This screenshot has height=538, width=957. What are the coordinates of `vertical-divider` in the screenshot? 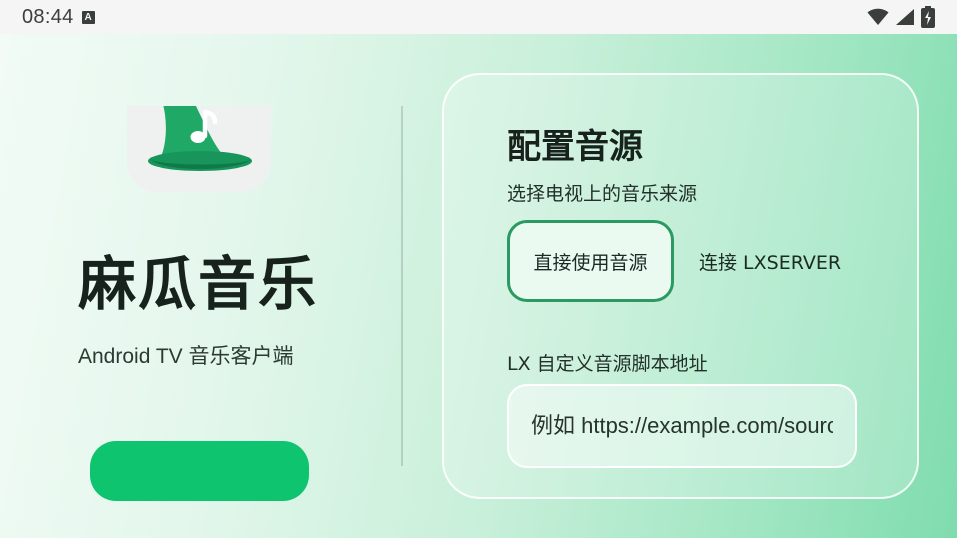 It's located at (402, 286).